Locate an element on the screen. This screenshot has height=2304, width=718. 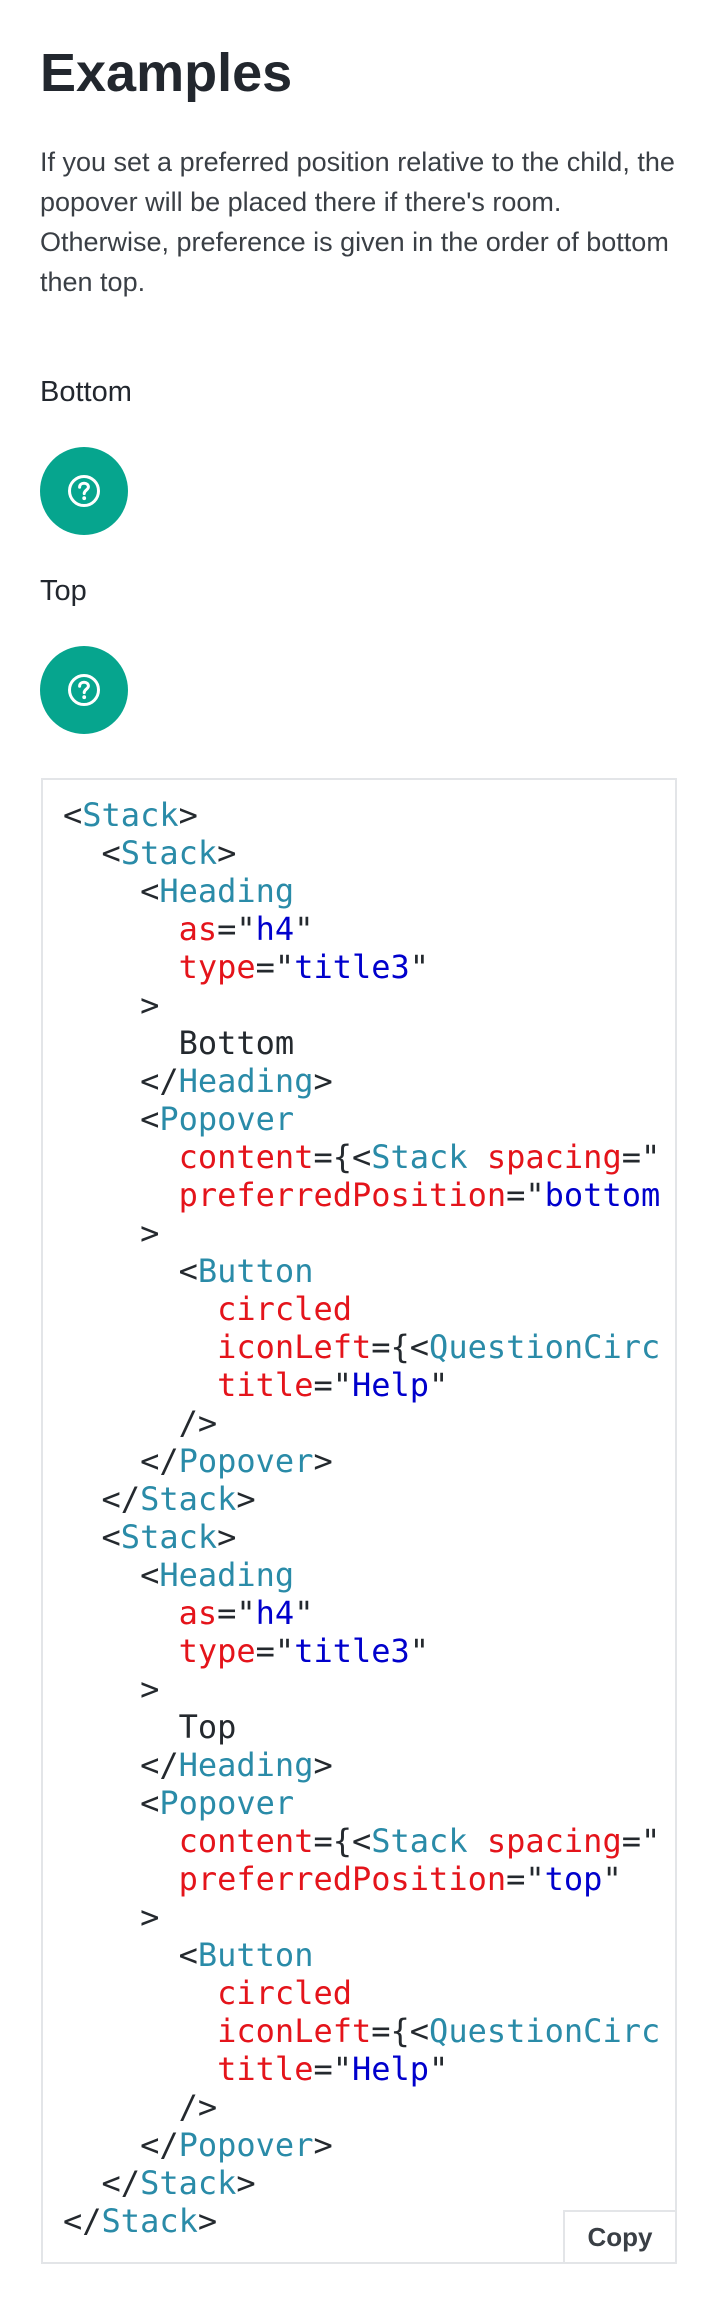
help-button-top is located at coordinates (84, 690).